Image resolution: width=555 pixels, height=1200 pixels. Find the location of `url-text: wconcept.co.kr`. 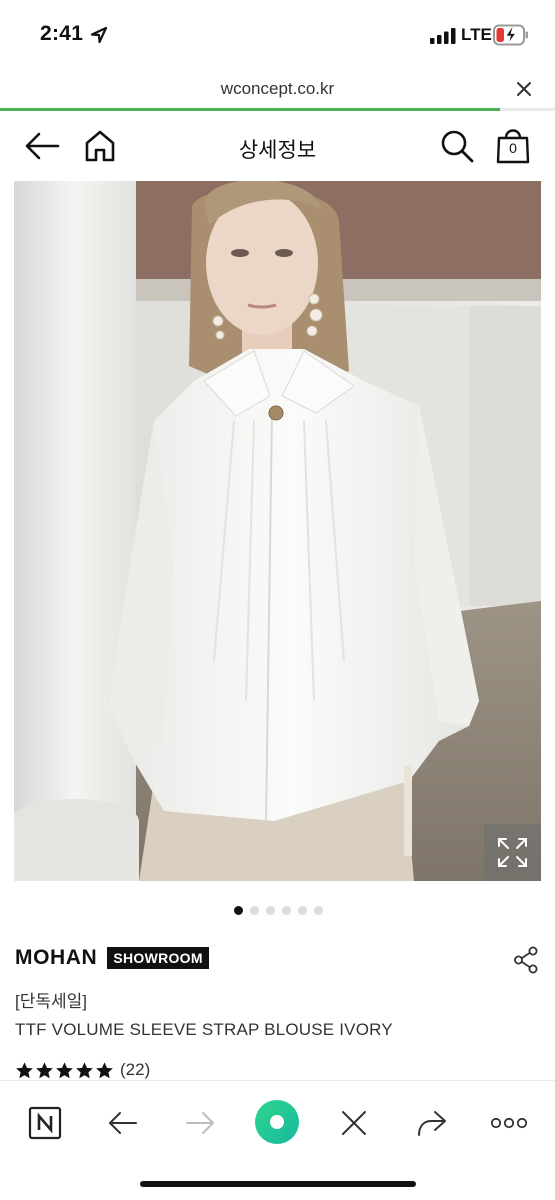

url-text: wconcept.co.kr is located at coordinates (277, 89).